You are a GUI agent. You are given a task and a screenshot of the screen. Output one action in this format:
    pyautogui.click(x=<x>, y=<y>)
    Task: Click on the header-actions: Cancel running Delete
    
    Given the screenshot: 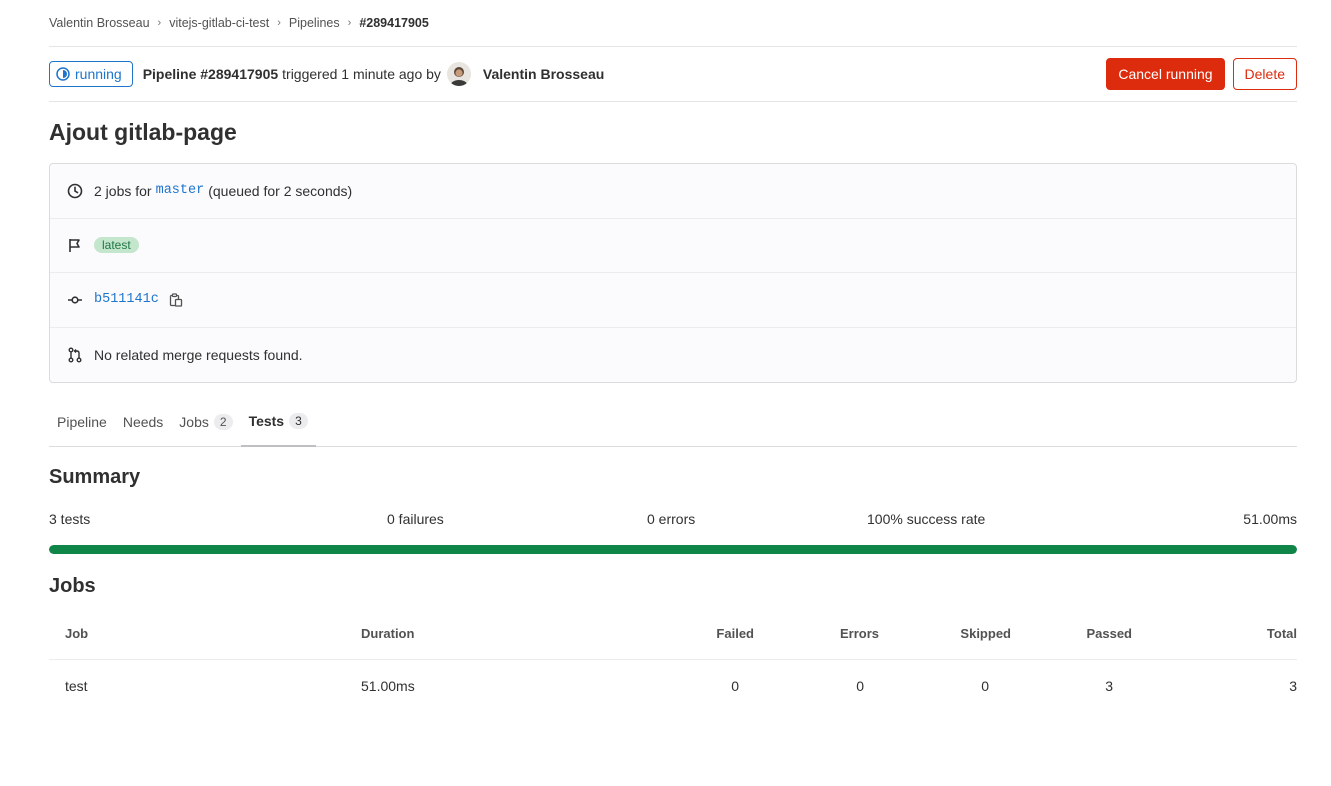 What is the action you would take?
    pyautogui.click(x=1201, y=74)
    